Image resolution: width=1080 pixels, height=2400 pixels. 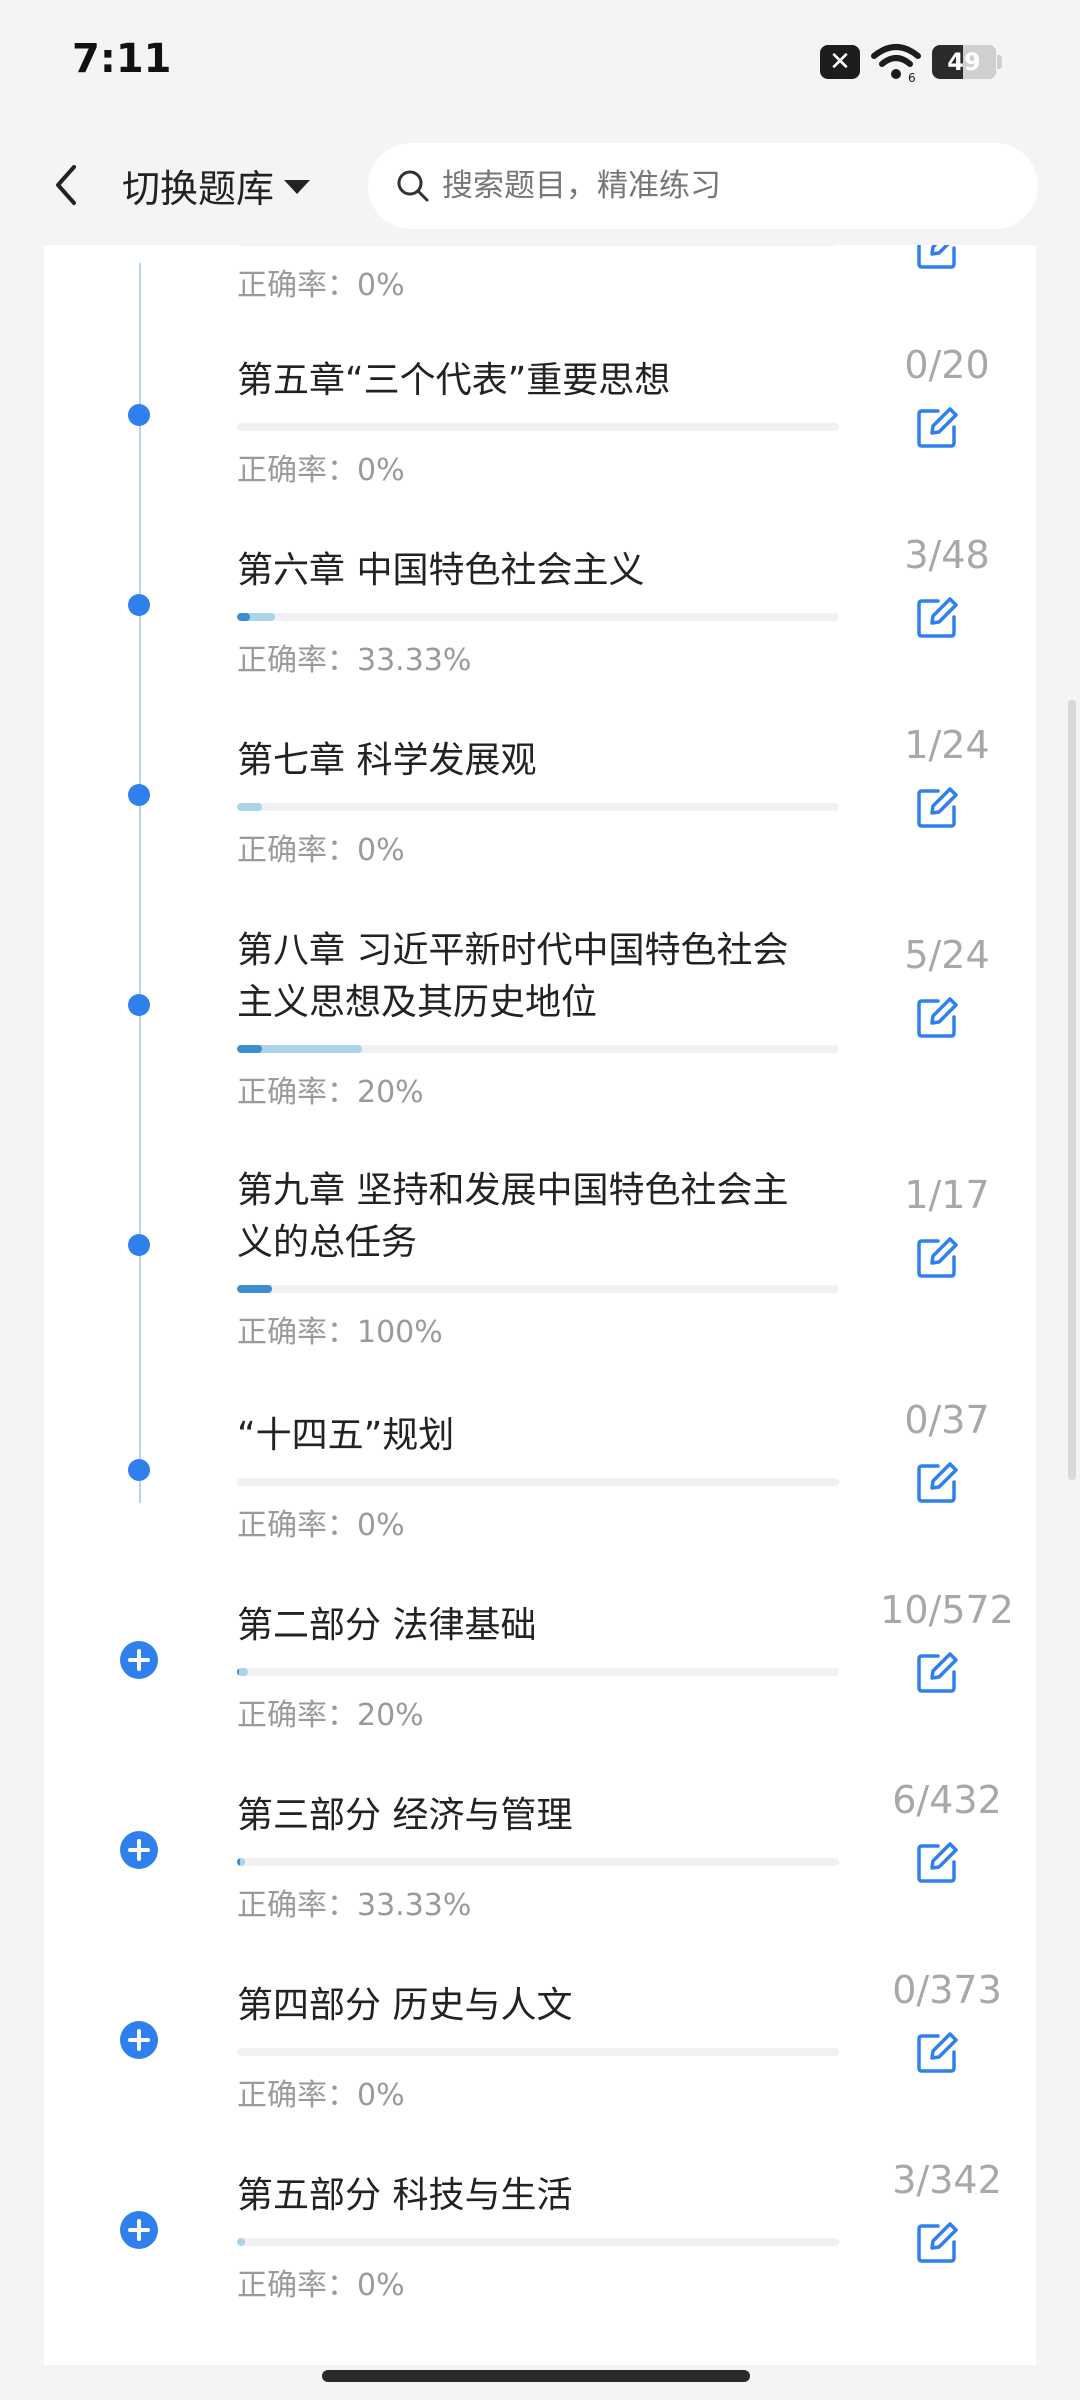 I want to click on back-button, so click(x=66, y=185).